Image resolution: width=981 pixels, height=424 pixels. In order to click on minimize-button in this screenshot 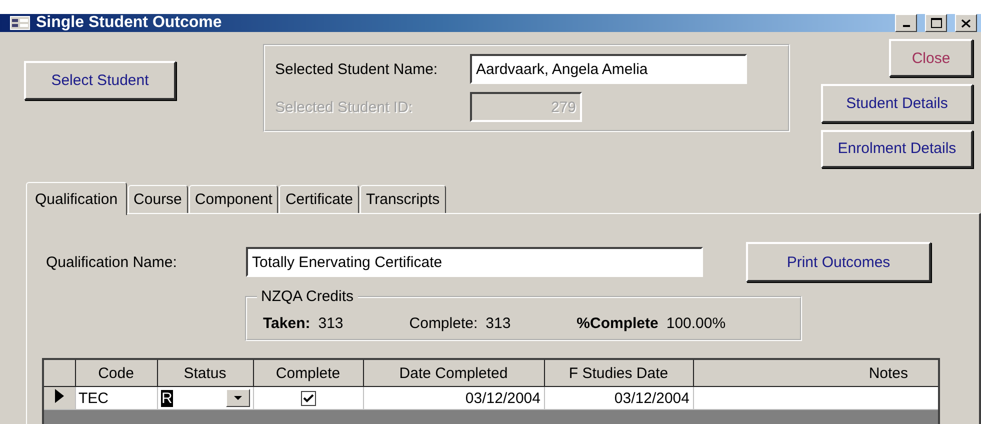, I will do `click(906, 23)`.